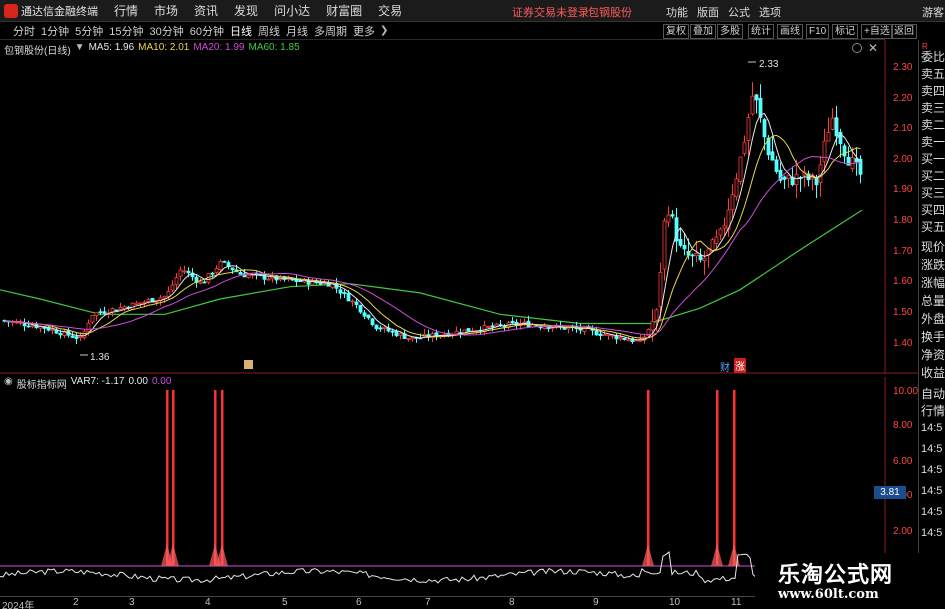  I want to click on menu-gongneng: 功能, so click(677, 12).